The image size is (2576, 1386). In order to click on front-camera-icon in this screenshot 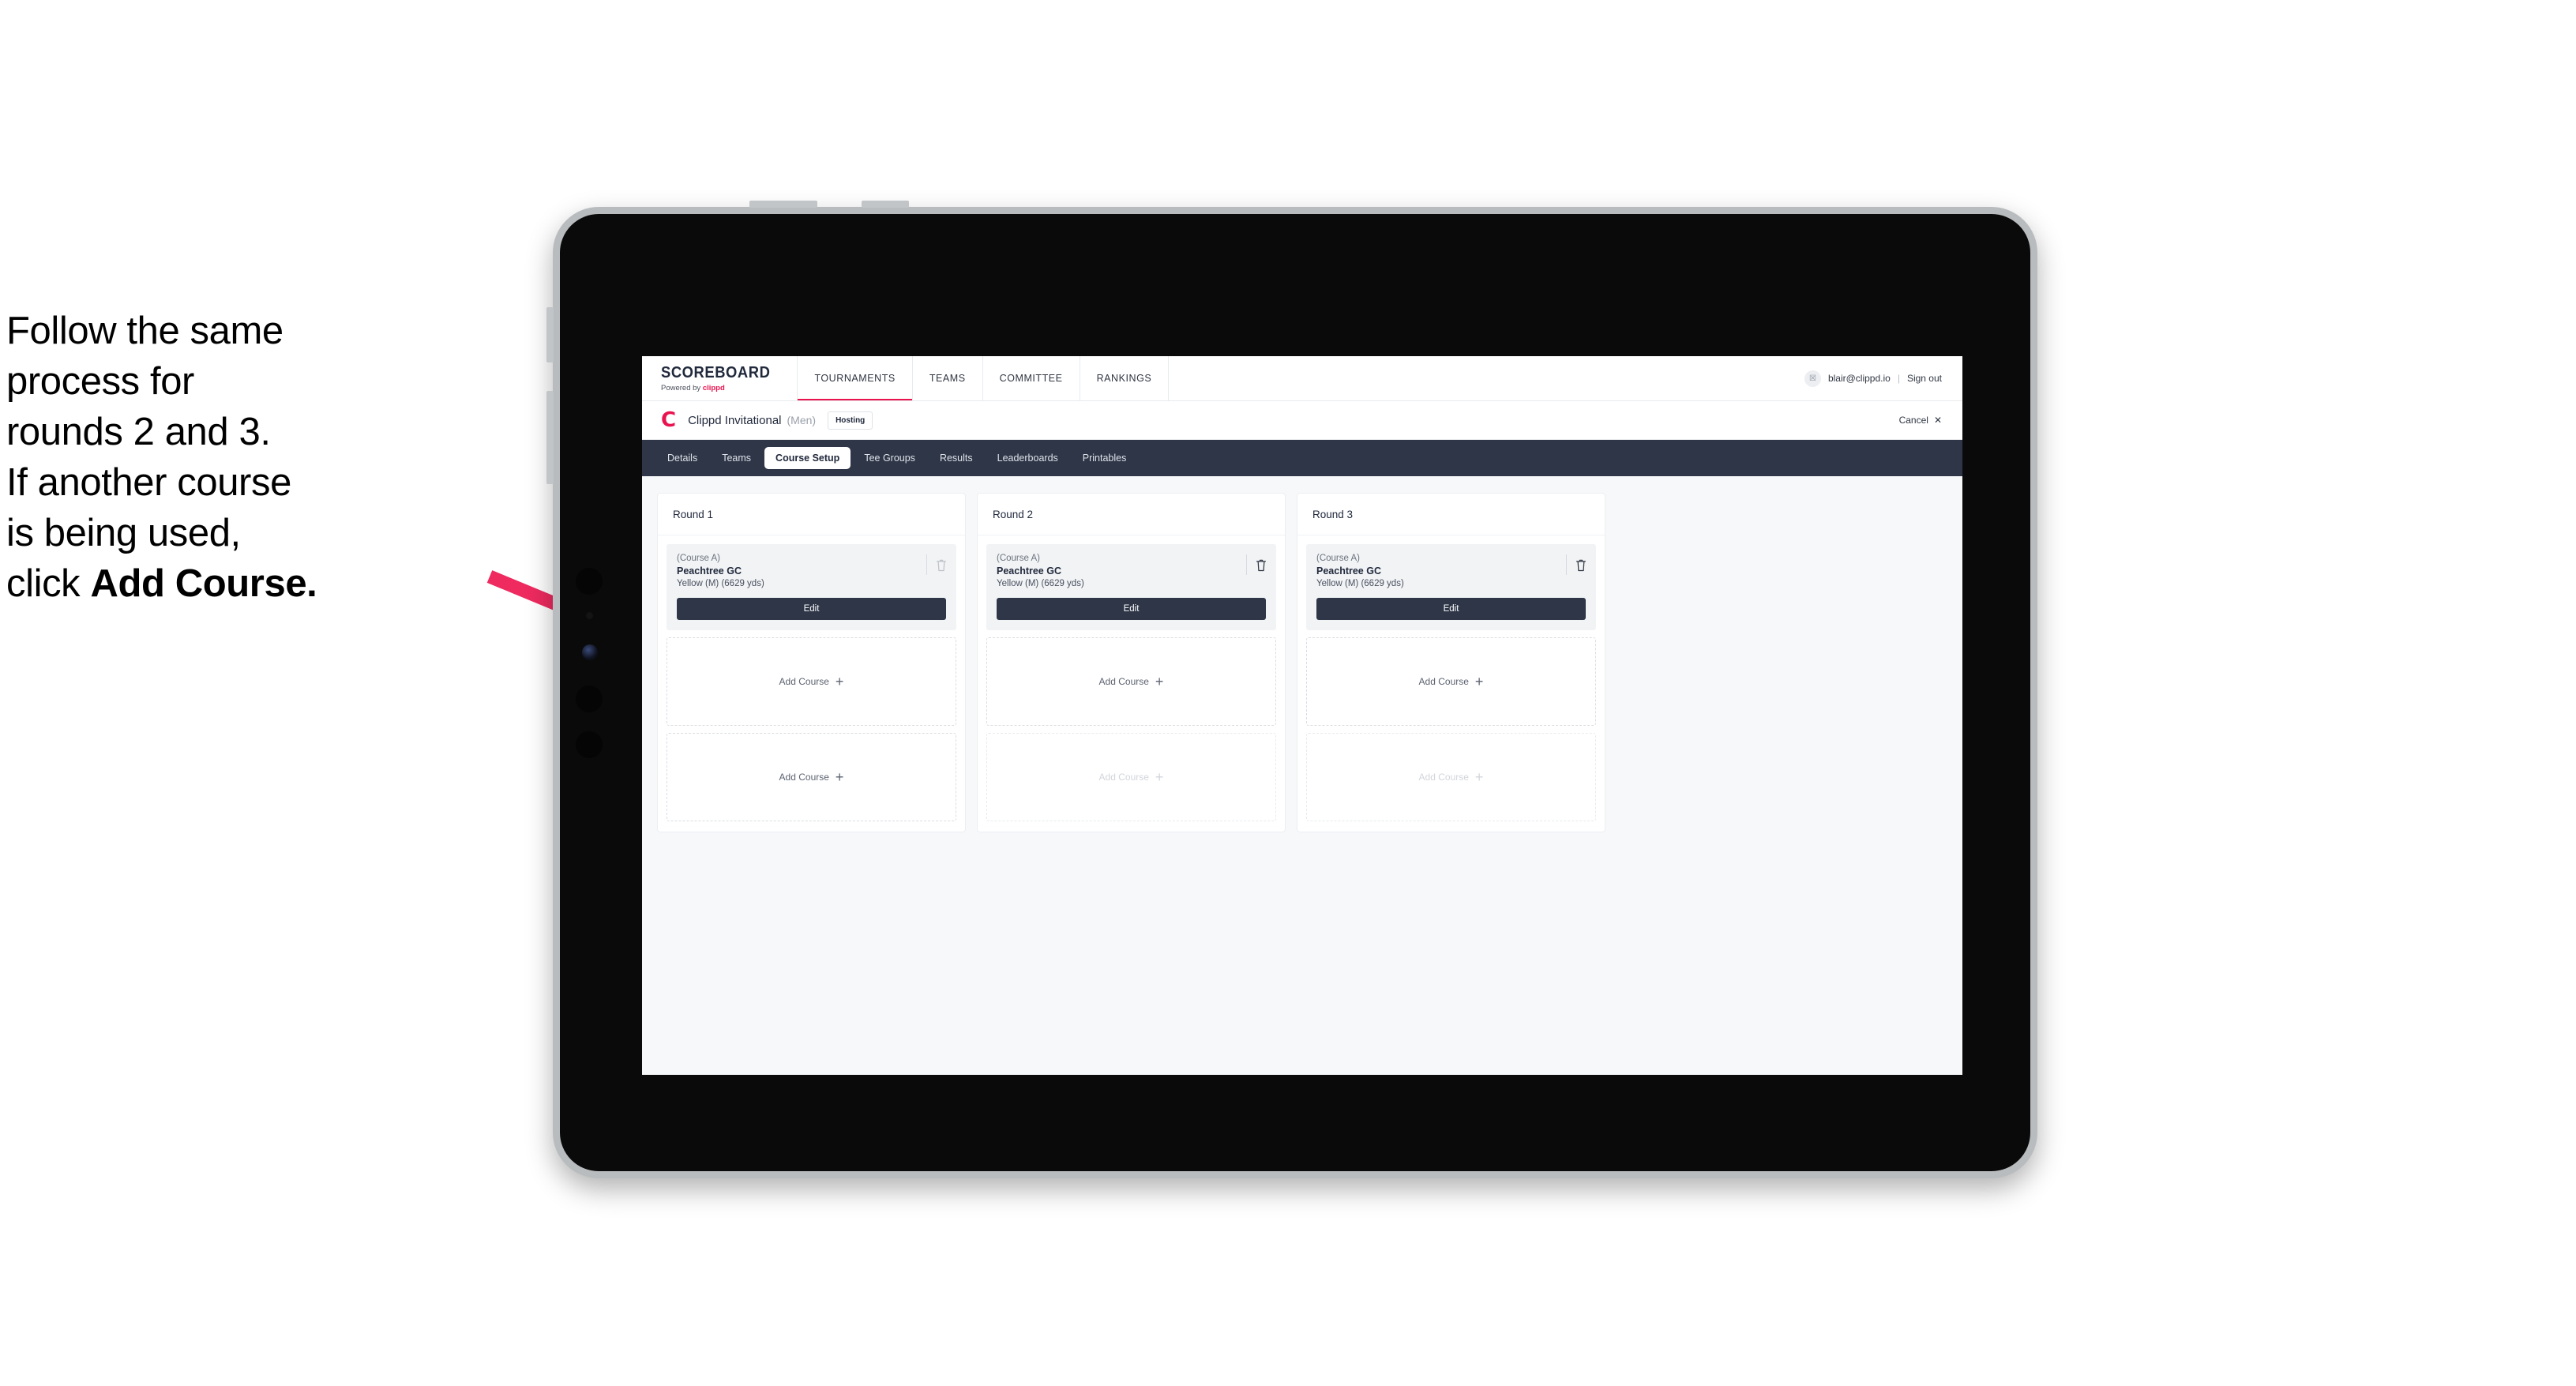, I will do `click(590, 652)`.